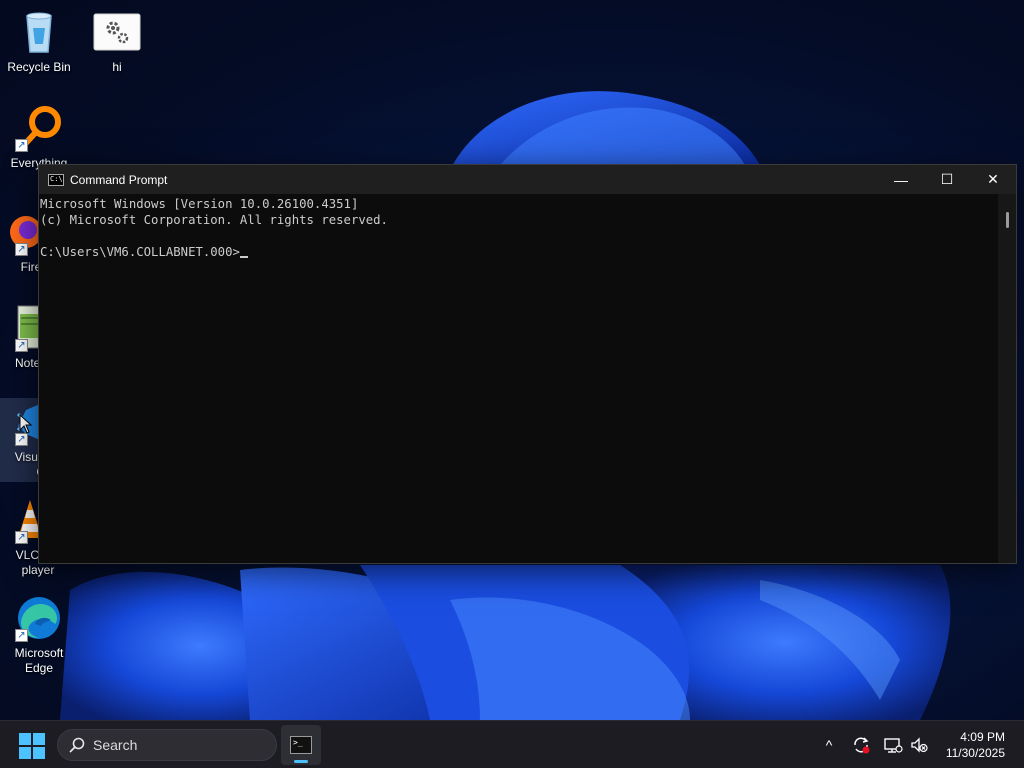 The image size is (1024, 768). I want to click on desktop-icon-hi: hi, so click(117, 41).